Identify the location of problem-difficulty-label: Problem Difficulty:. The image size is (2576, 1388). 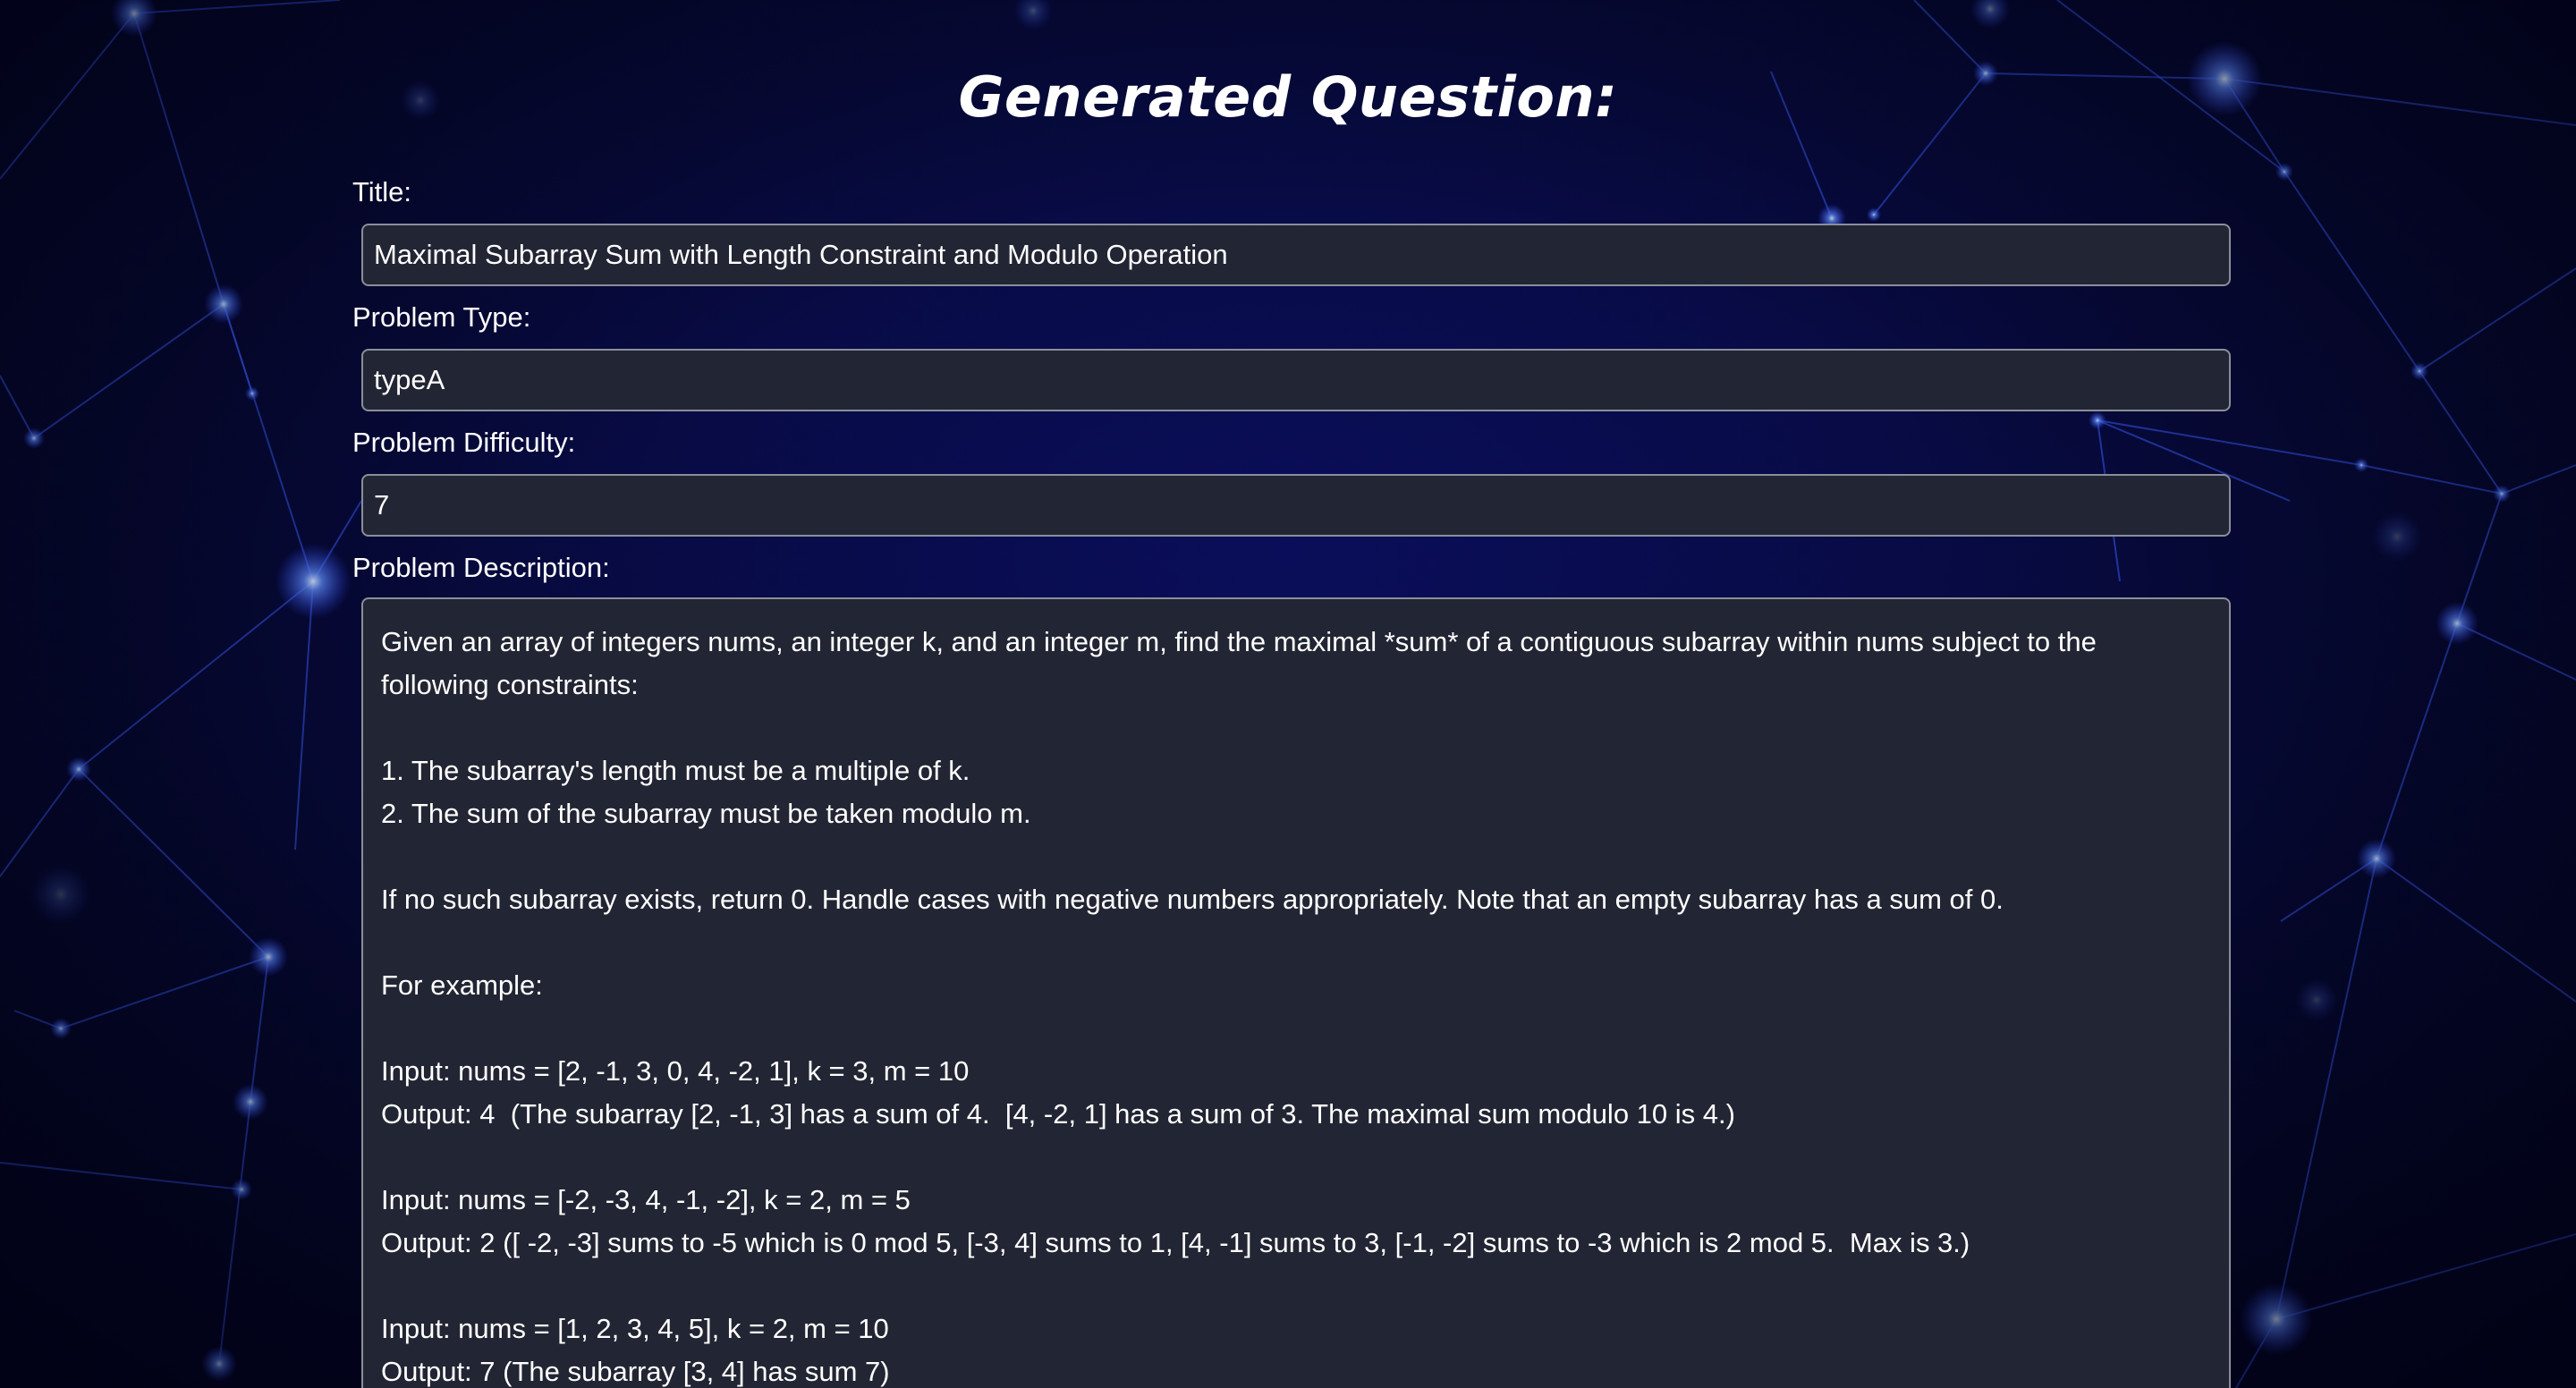
(464, 443).